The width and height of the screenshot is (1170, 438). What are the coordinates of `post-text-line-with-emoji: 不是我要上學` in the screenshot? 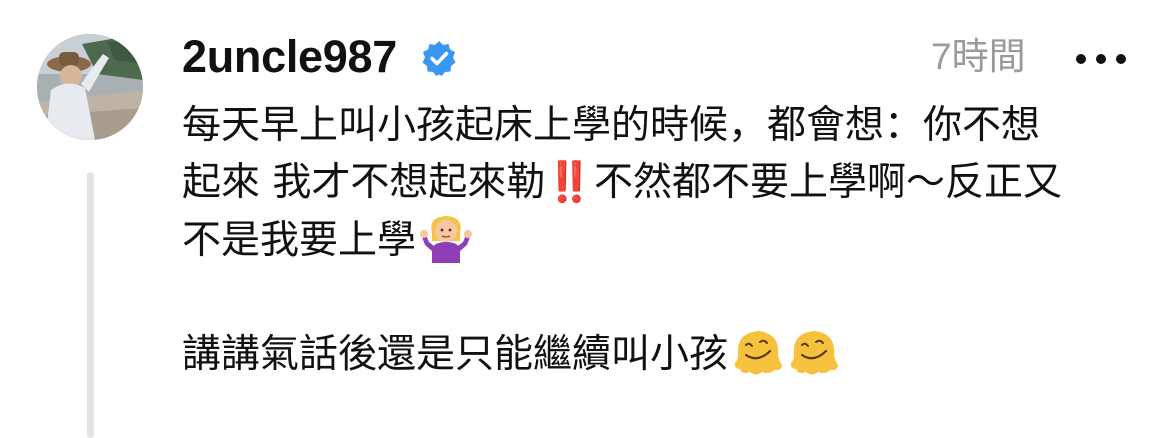 It's located at (652, 239).